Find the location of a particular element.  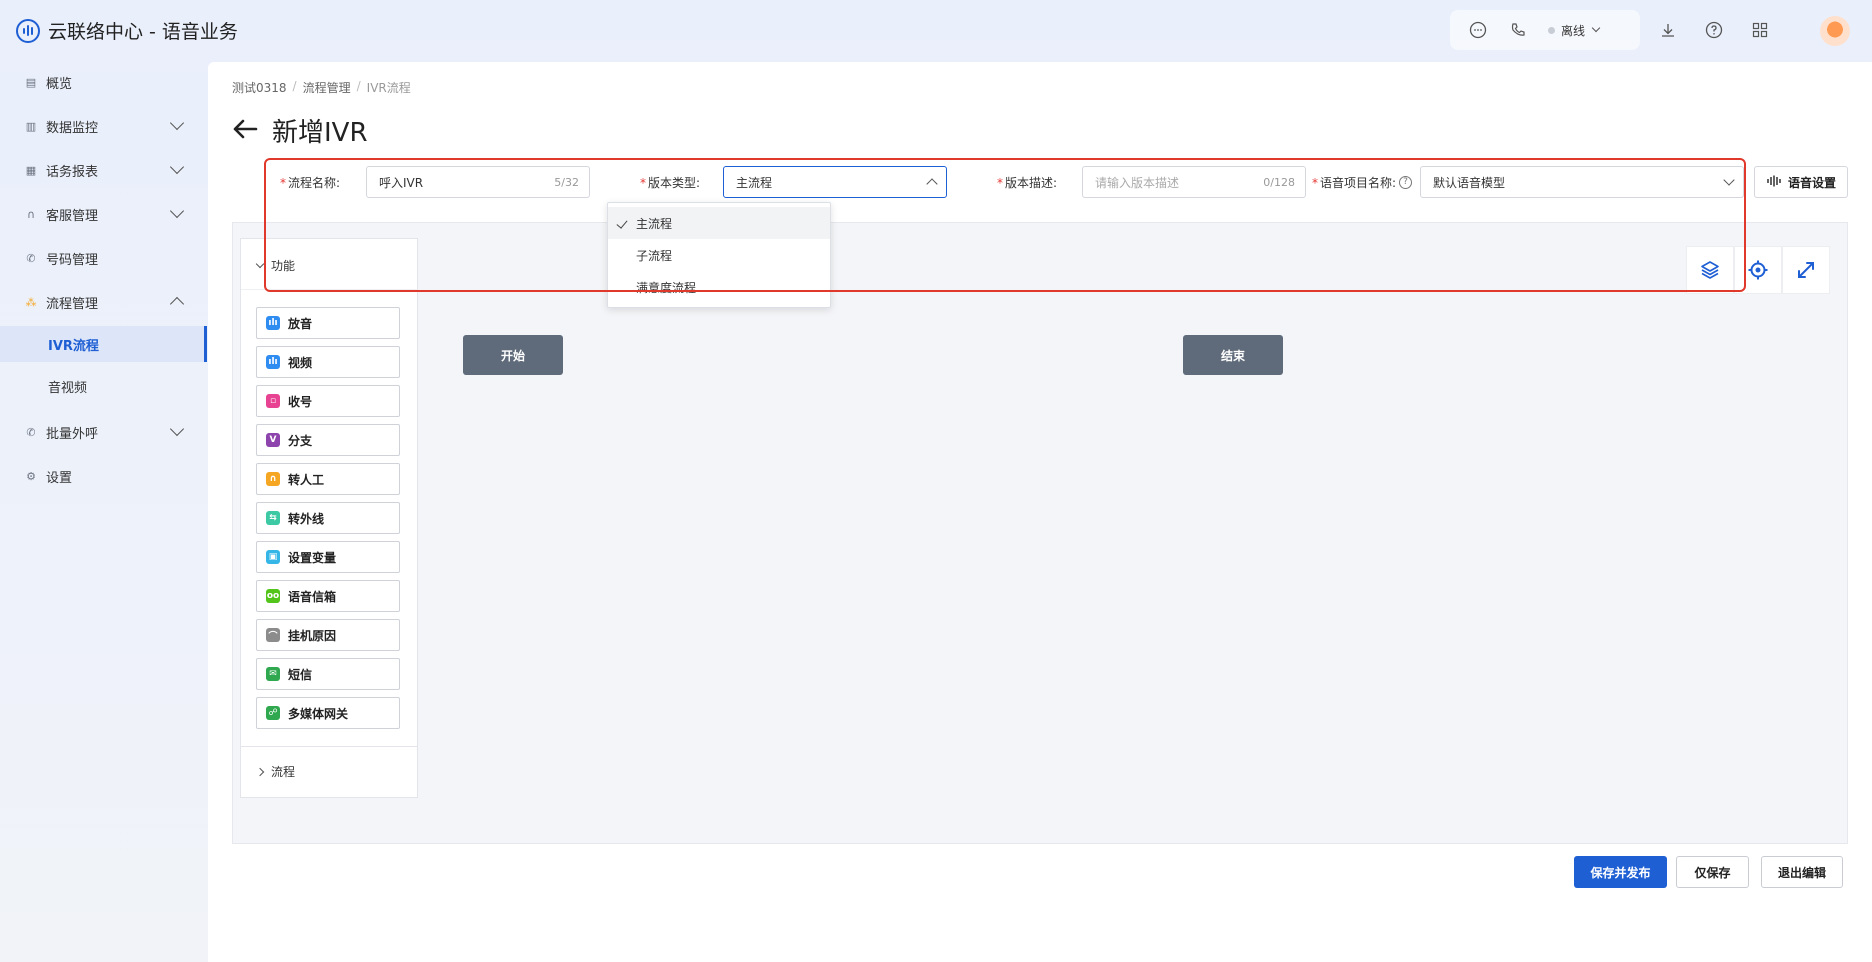

top-bar: 云联络中心 - 语音业务 离线 is located at coordinates (936, 31).